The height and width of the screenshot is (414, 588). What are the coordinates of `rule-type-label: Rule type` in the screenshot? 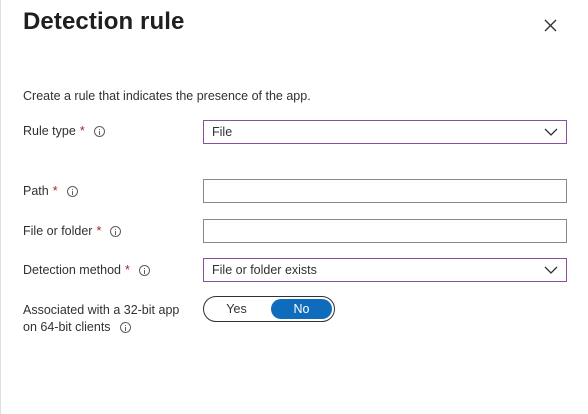 It's located at (49, 131).